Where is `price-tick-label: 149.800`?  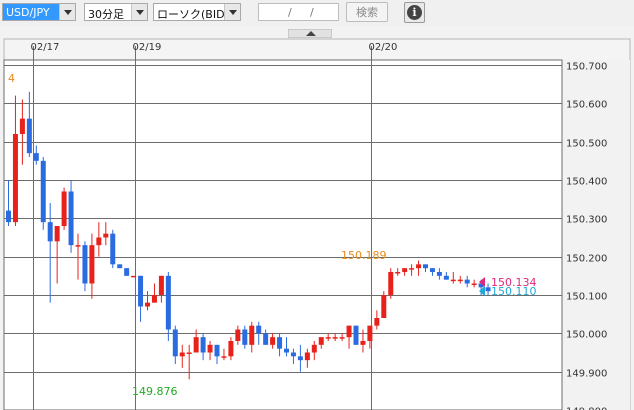 price-tick-label: 149.800 is located at coordinates (586, 408).